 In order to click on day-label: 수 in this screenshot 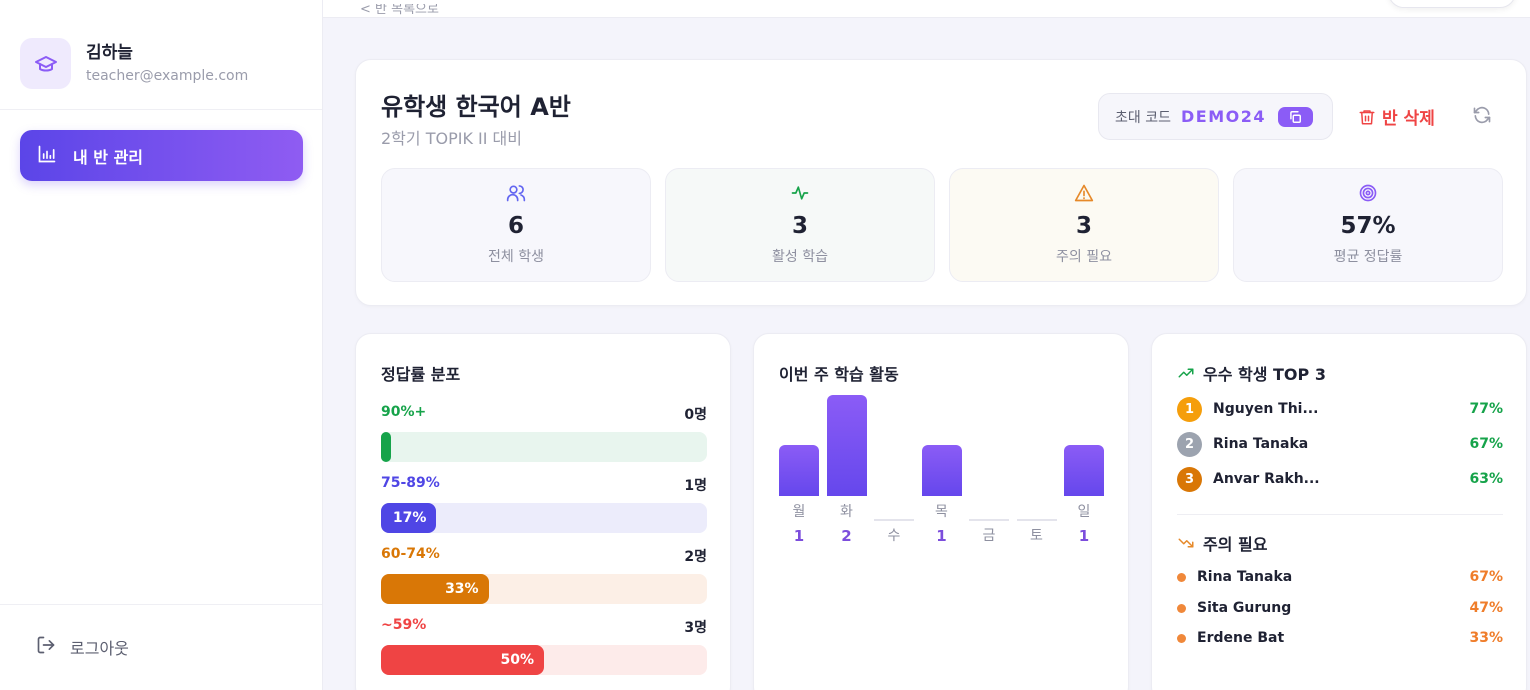, I will do `click(894, 536)`.